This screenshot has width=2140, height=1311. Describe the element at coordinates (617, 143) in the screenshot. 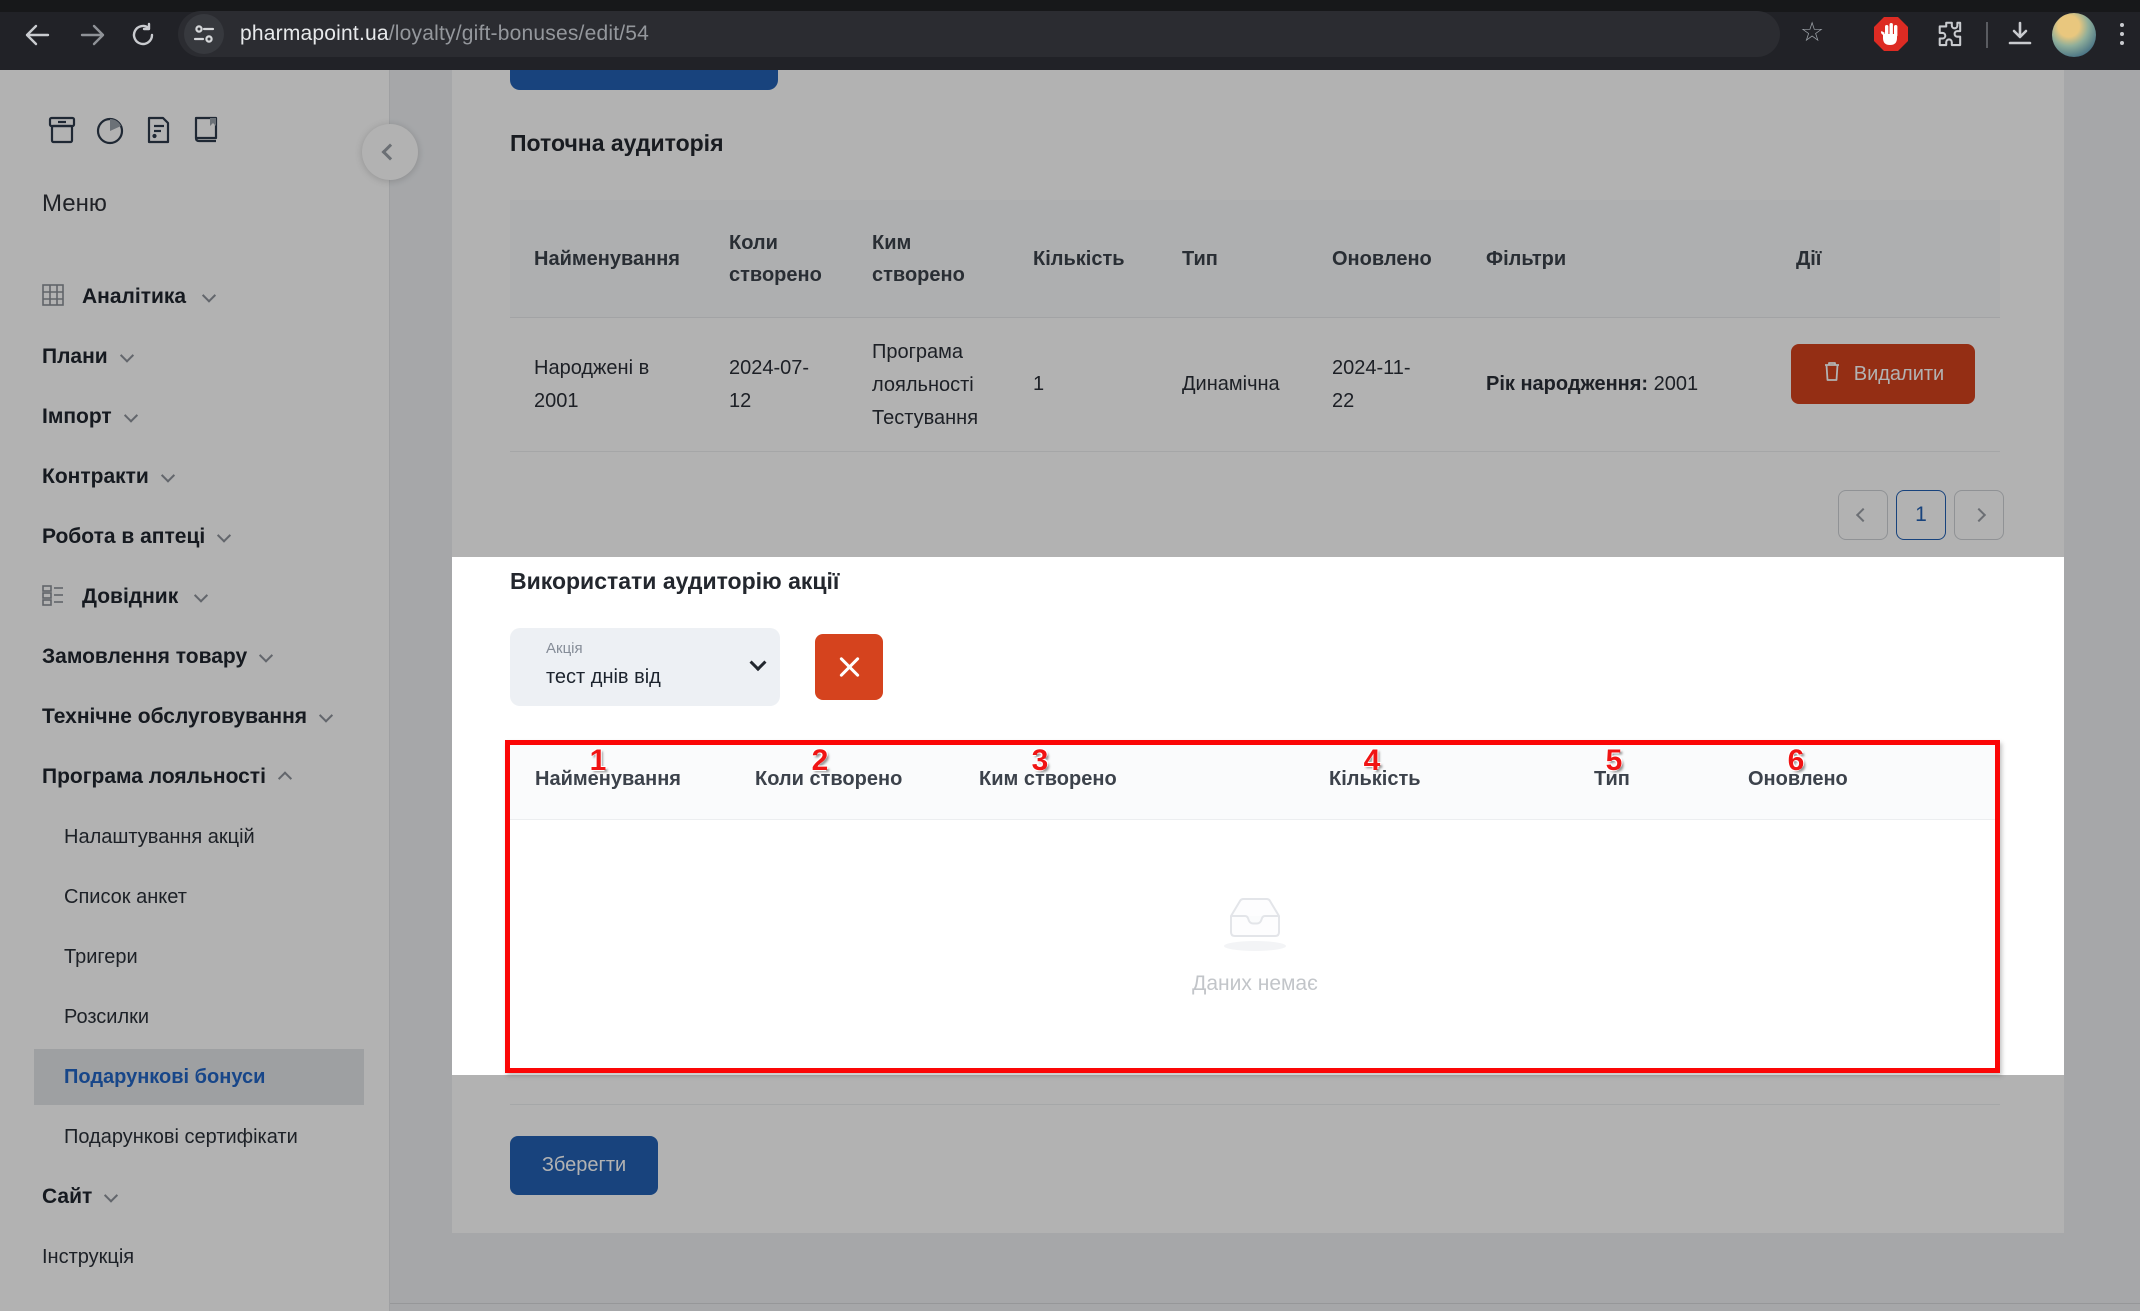

I see `current-audience-title: Поточна аудиторія` at that location.